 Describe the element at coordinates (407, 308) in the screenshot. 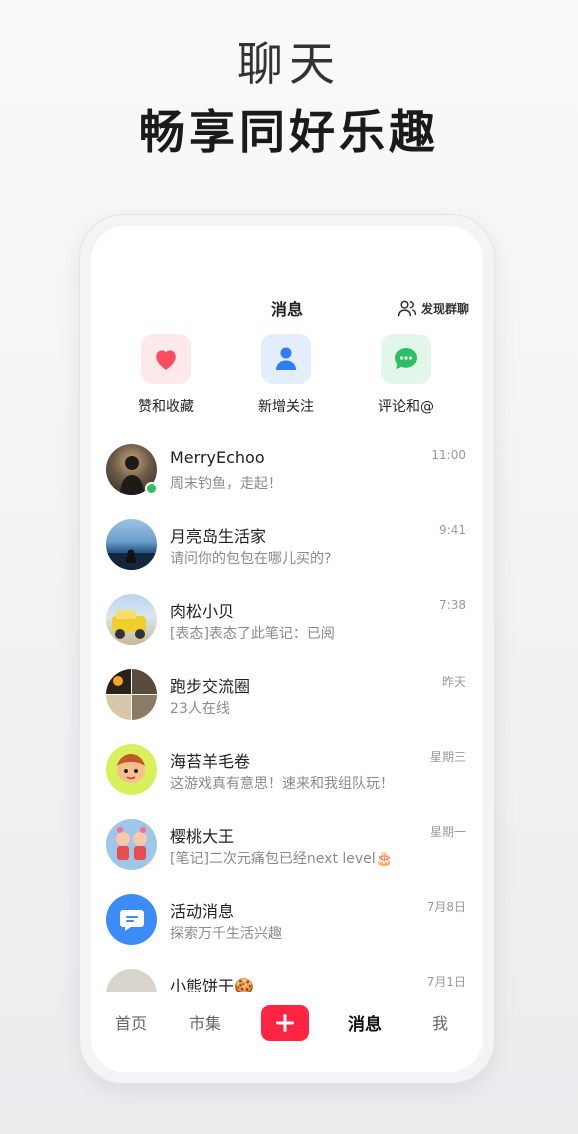

I see `group-icon` at that location.